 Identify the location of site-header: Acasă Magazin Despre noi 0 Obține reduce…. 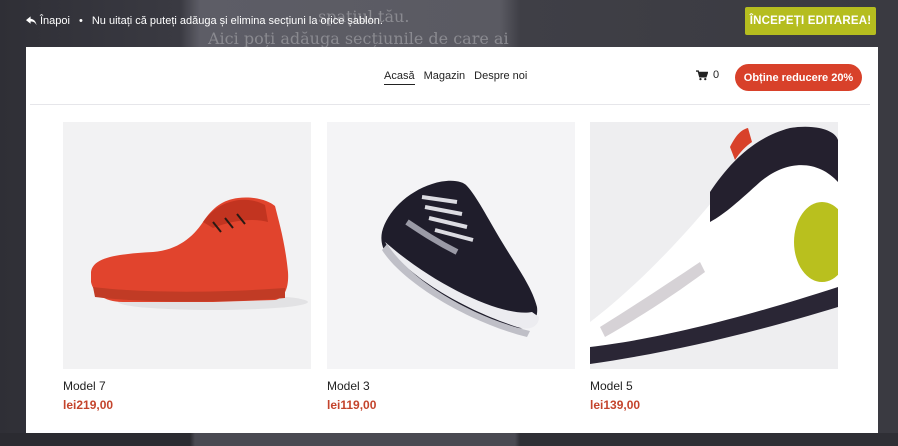
(450, 76).